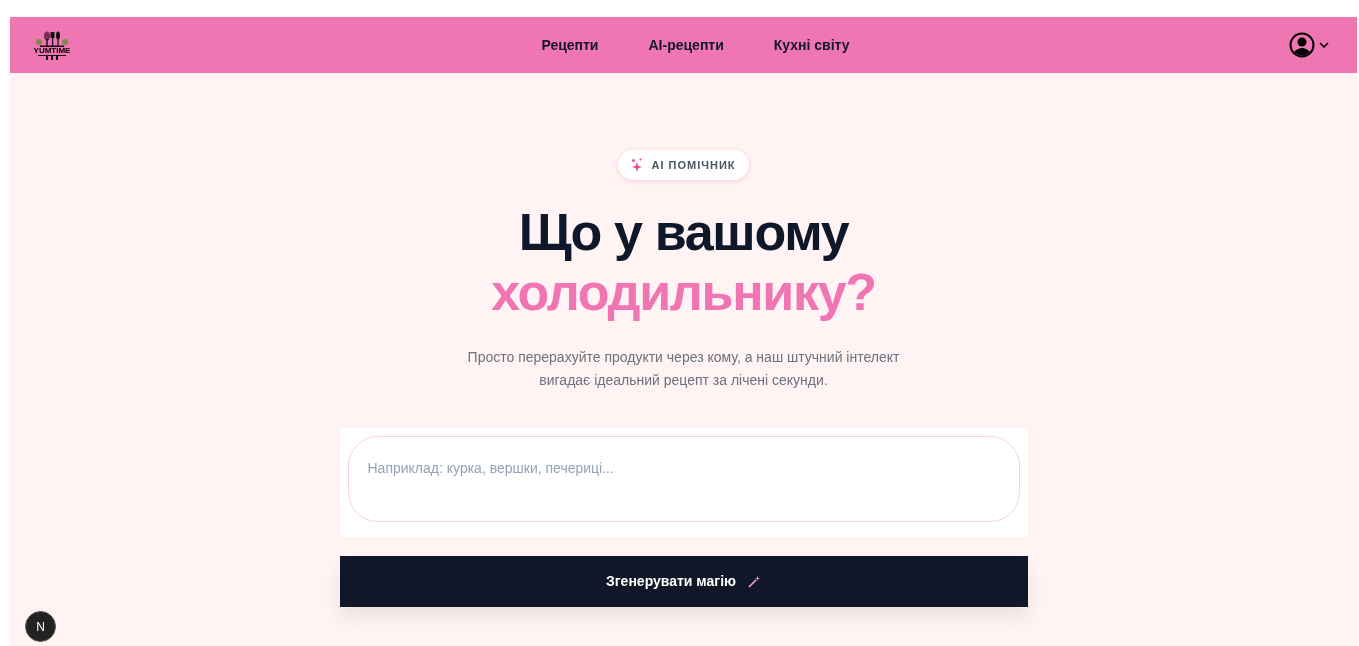 Image resolution: width=1359 pixels, height=646 pixels. Describe the element at coordinates (811, 45) in the screenshot. I see `nav-link: Кухні світу` at that location.